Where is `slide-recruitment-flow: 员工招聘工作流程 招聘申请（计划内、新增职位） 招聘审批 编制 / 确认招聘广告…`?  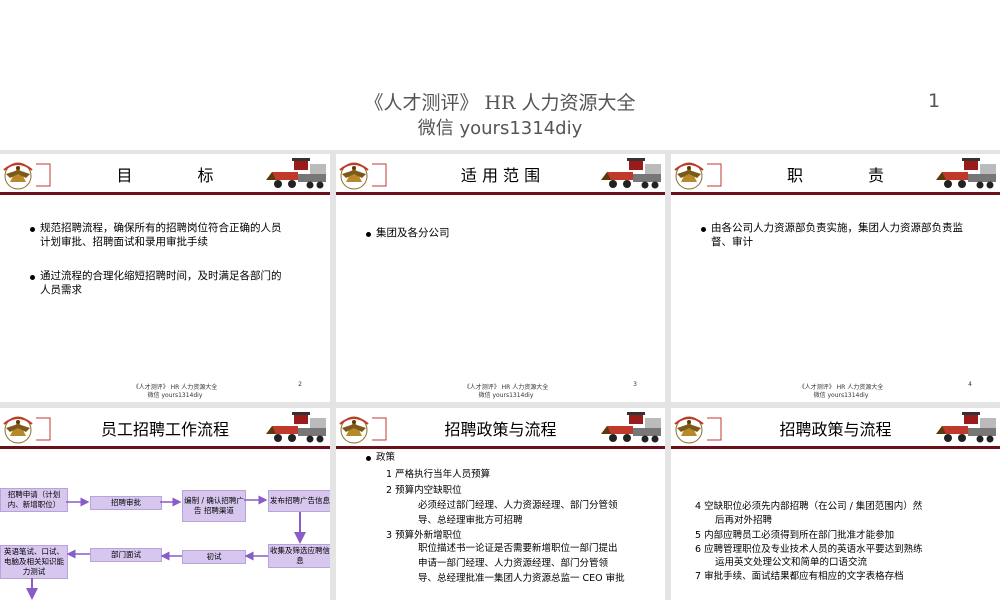
slide-recruitment-flow: 员工招聘工作流程 招聘申请（计划内、新增职位） 招聘审批 编制 / 确认招聘广告… is located at coordinates (165, 504).